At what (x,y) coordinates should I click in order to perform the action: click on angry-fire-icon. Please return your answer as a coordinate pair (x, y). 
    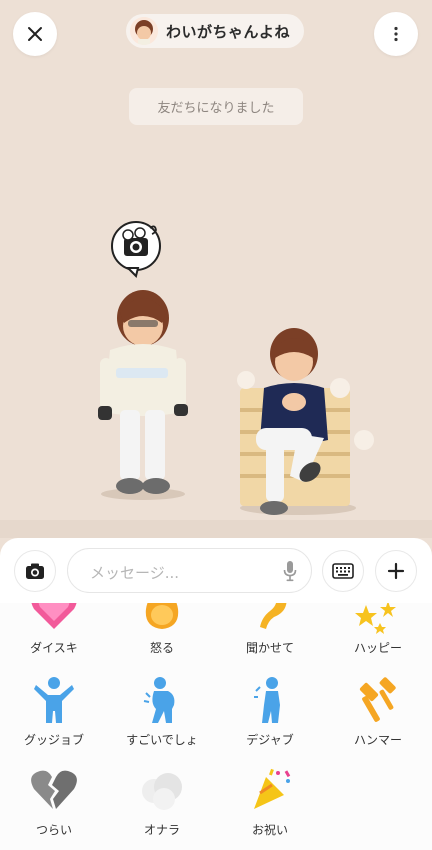
    Looking at the image, I should click on (162, 616).